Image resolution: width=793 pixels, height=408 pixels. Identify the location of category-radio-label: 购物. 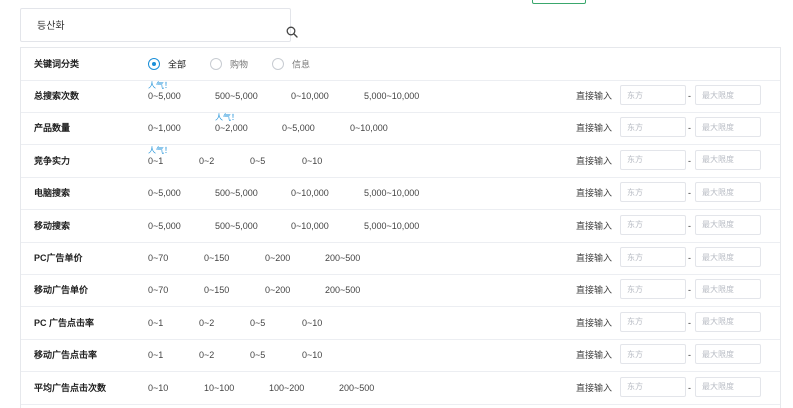
(239, 64).